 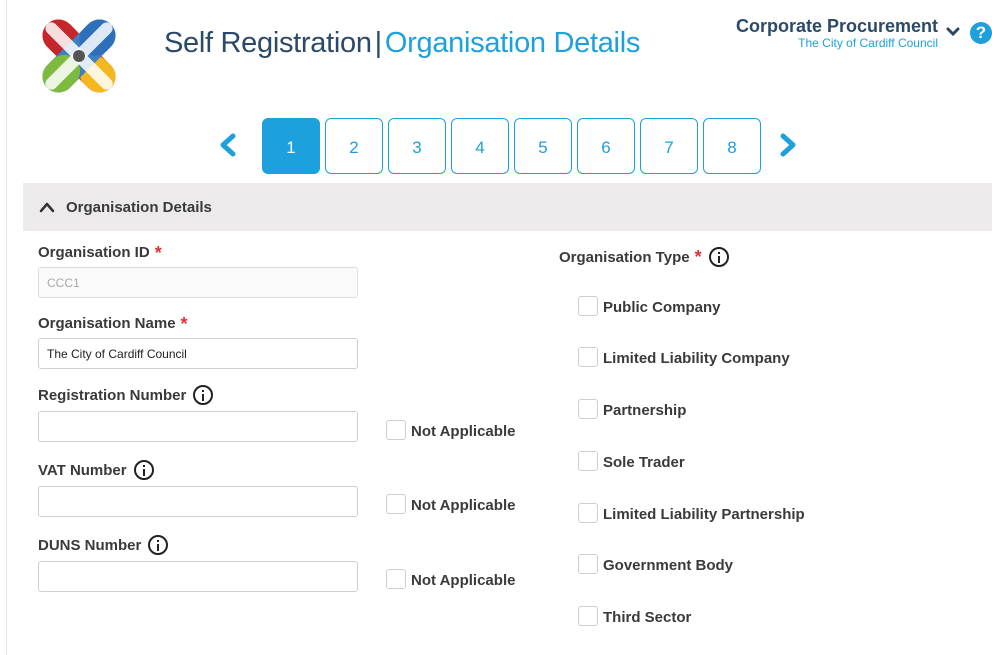 I want to click on logo-icon, so click(x=79, y=56).